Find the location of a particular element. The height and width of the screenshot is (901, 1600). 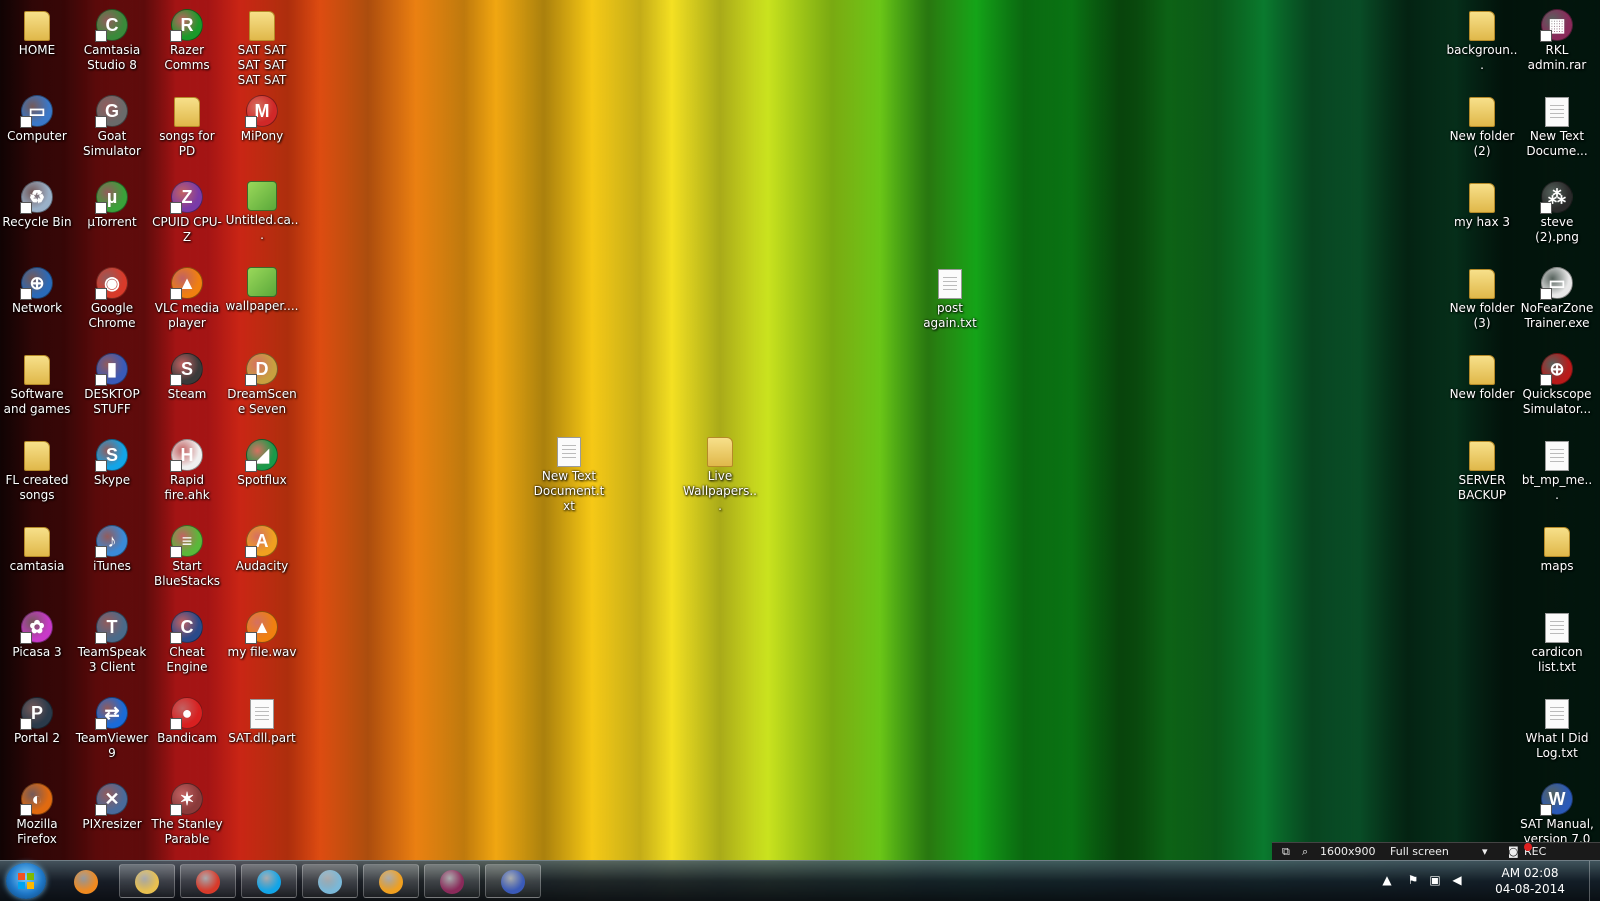

desktop-icon-rkl-admin-rar: ▦ RKL admin.rar is located at coordinates (1557, 38).